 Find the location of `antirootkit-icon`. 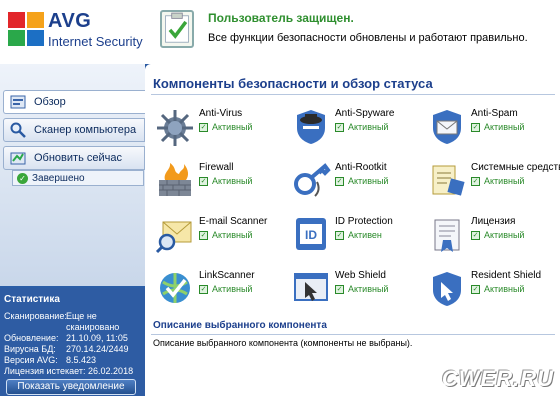

antirootkit-icon is located at coordinates (312, 180).